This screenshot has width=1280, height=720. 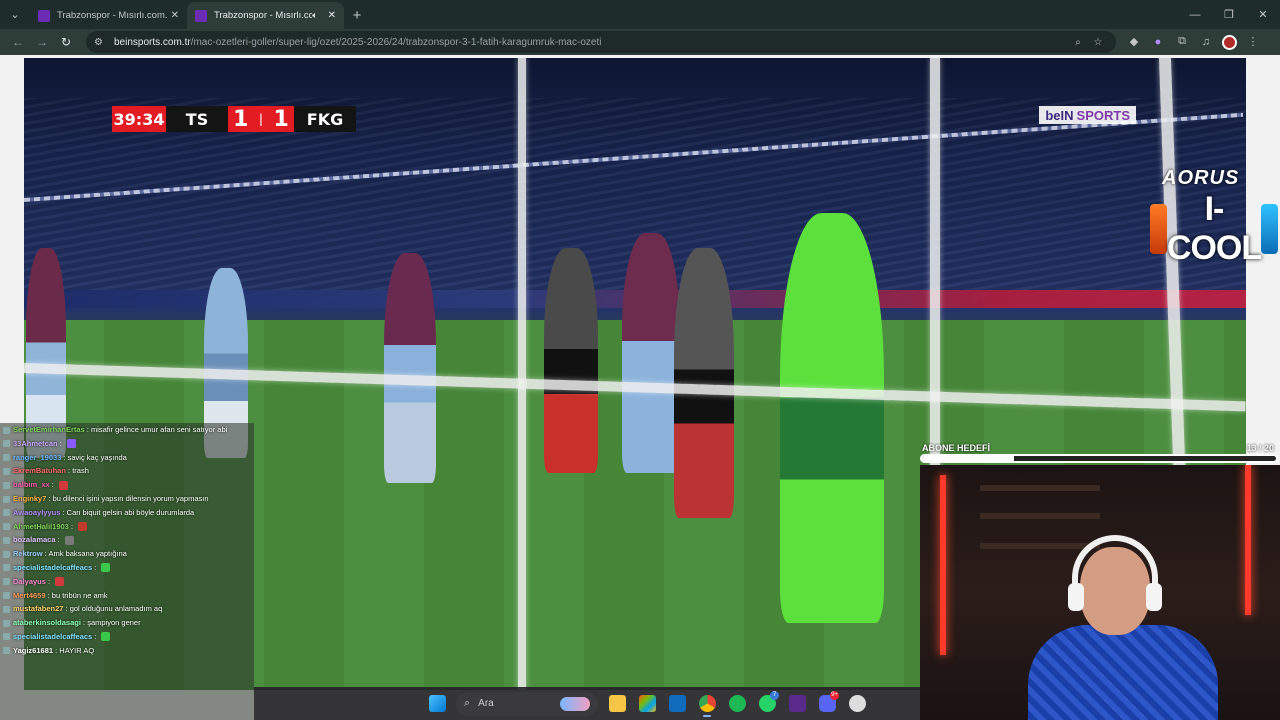 What do you see at coordinates (28, 553) in the screenshot?
I see `chat-username: Rektrow` at bounding box center [28, 553].